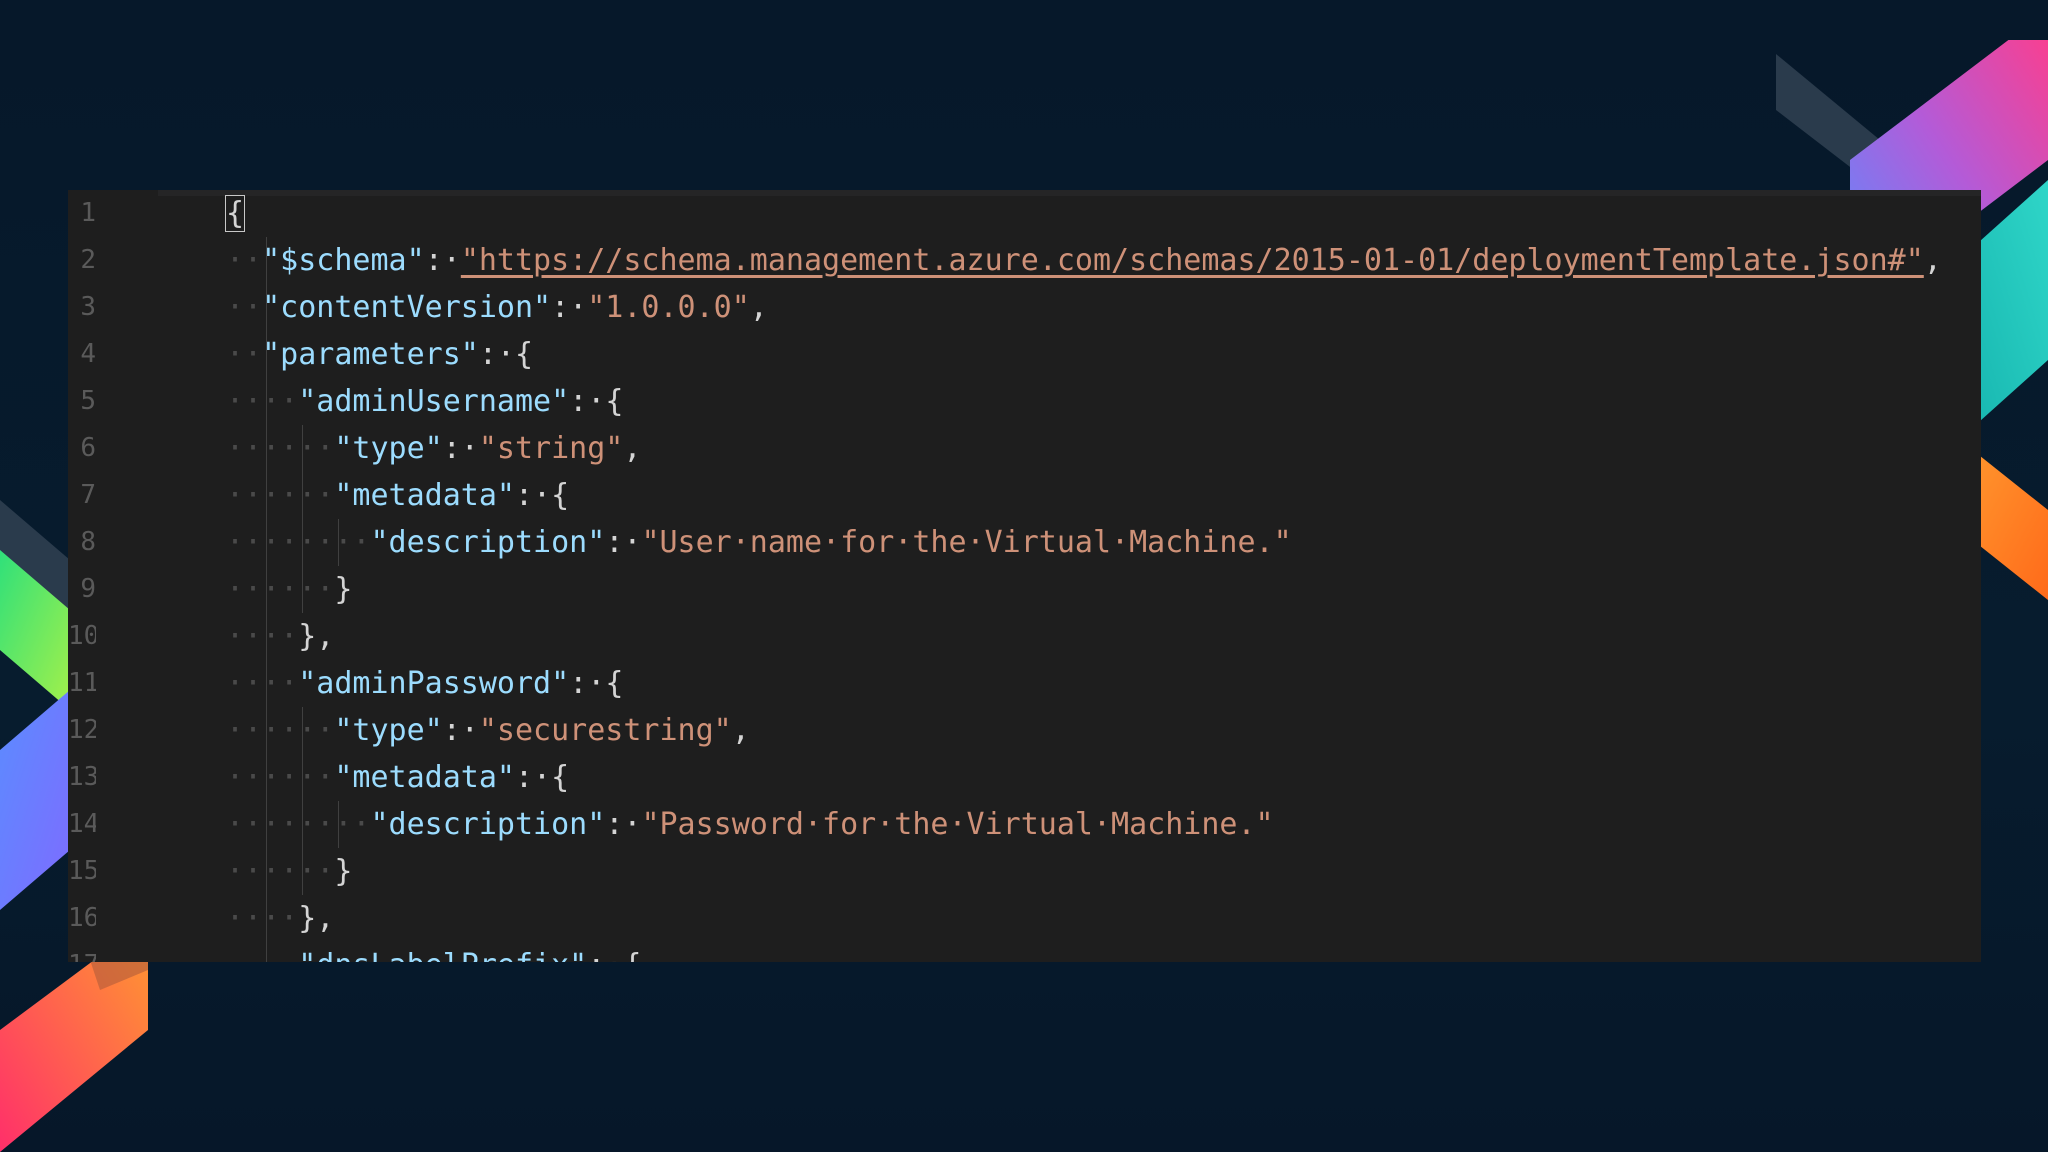 Image resolution: width=2048 pixels, height=1152 pixels. I want to click on line-number: 1, so click(88, 213).